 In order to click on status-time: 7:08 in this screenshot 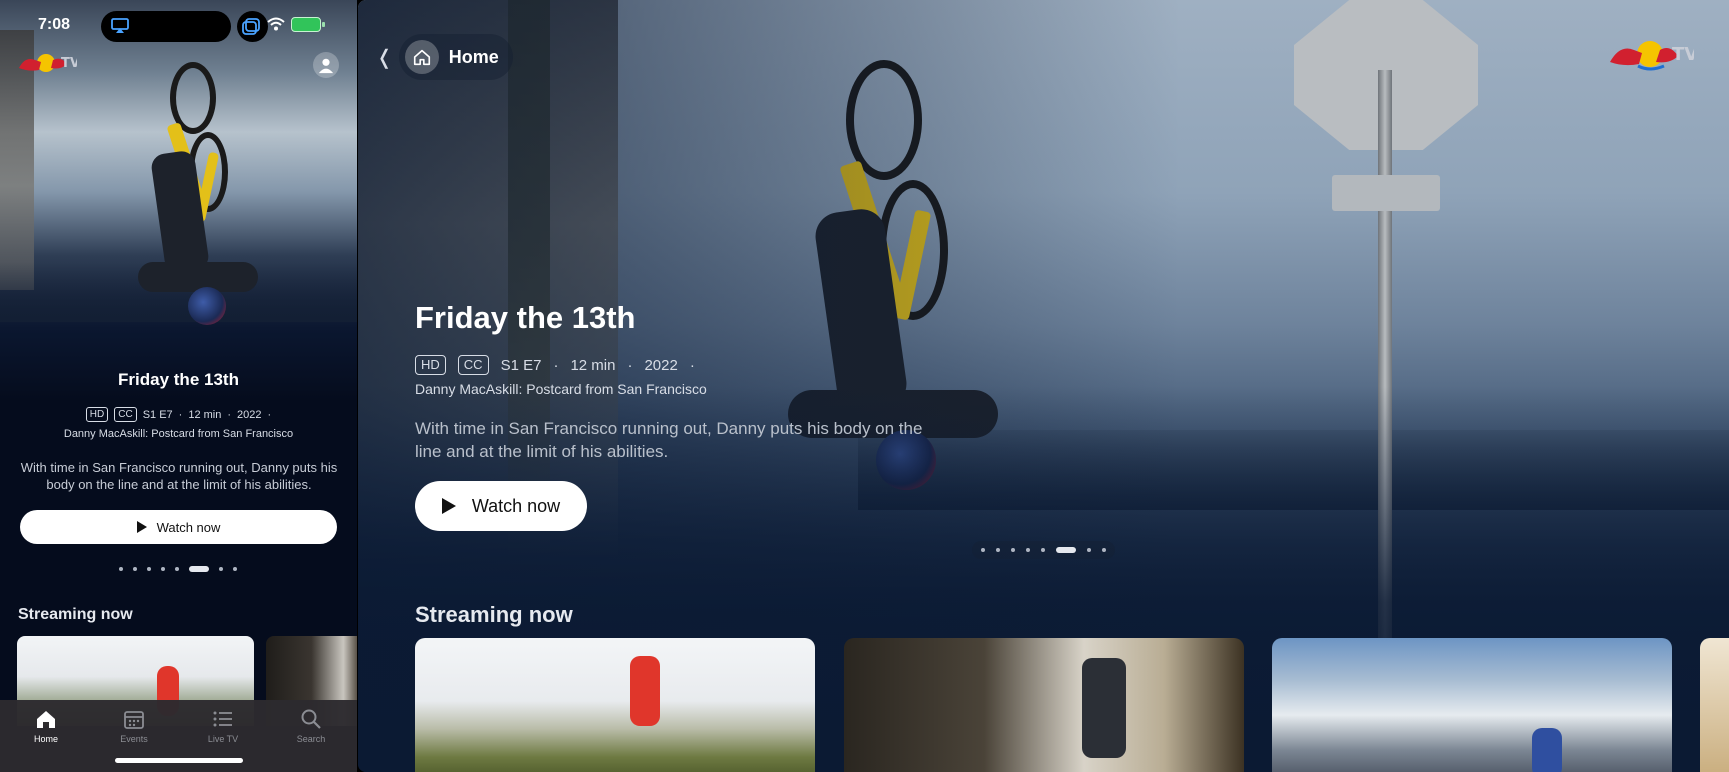, I will do `click(54, 24)`.